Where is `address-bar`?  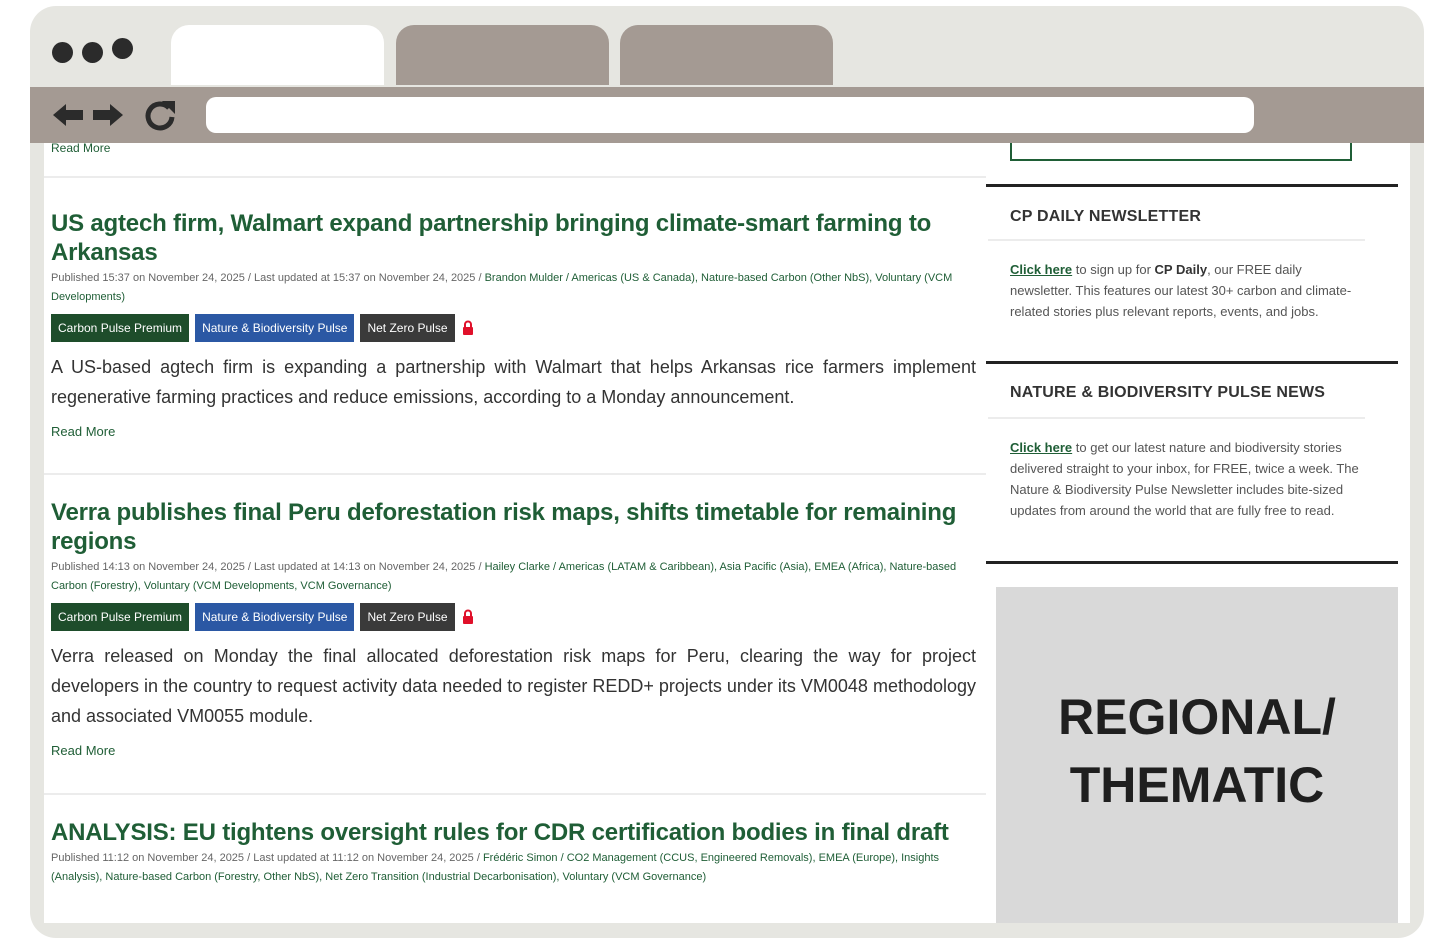
address-bar is located at coordinates (730, 115).